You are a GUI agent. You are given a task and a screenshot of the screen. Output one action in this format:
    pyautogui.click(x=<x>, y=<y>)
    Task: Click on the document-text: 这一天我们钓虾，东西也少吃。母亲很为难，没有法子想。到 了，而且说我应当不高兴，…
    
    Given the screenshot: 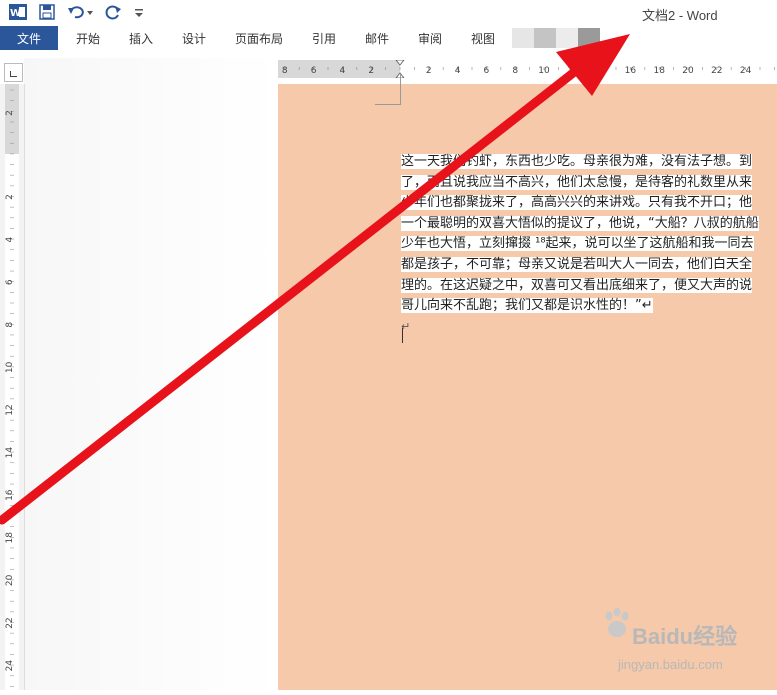 What is the action you would take?
    pyautogui.click(x=589, y=244)
    